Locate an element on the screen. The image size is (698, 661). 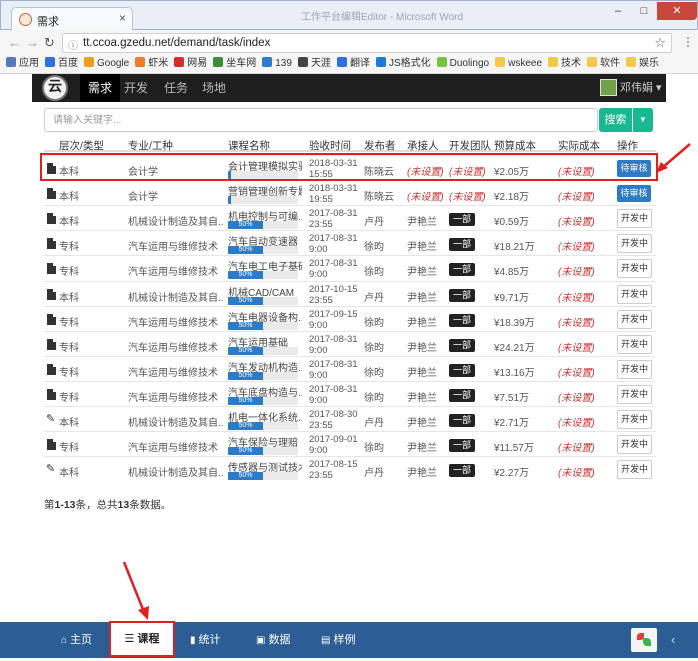
accept-time-cell: 2018-03-31 19:55 is located at coordinates (333, 194).